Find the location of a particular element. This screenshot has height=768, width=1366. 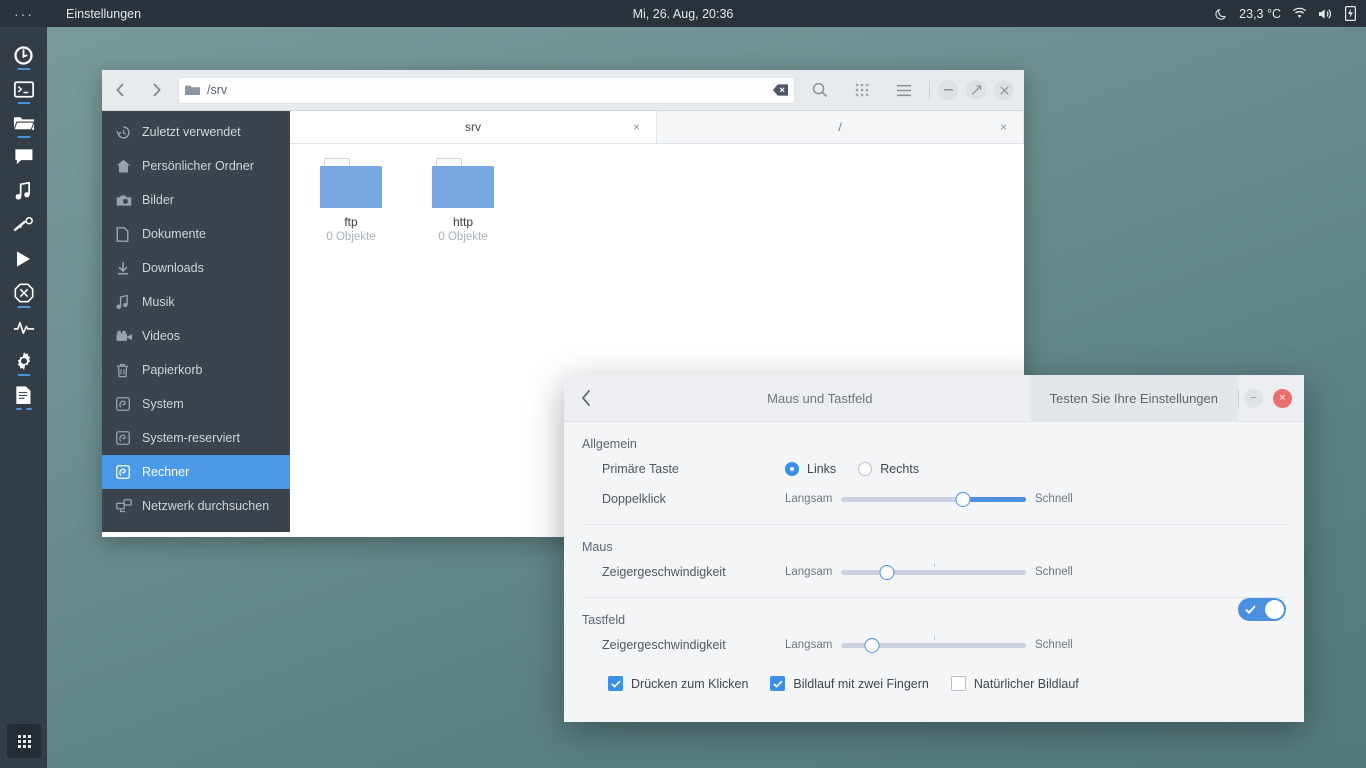

checkbox-tap-to-click: Drücken zum Klicken is located at coordinates (678, 683).